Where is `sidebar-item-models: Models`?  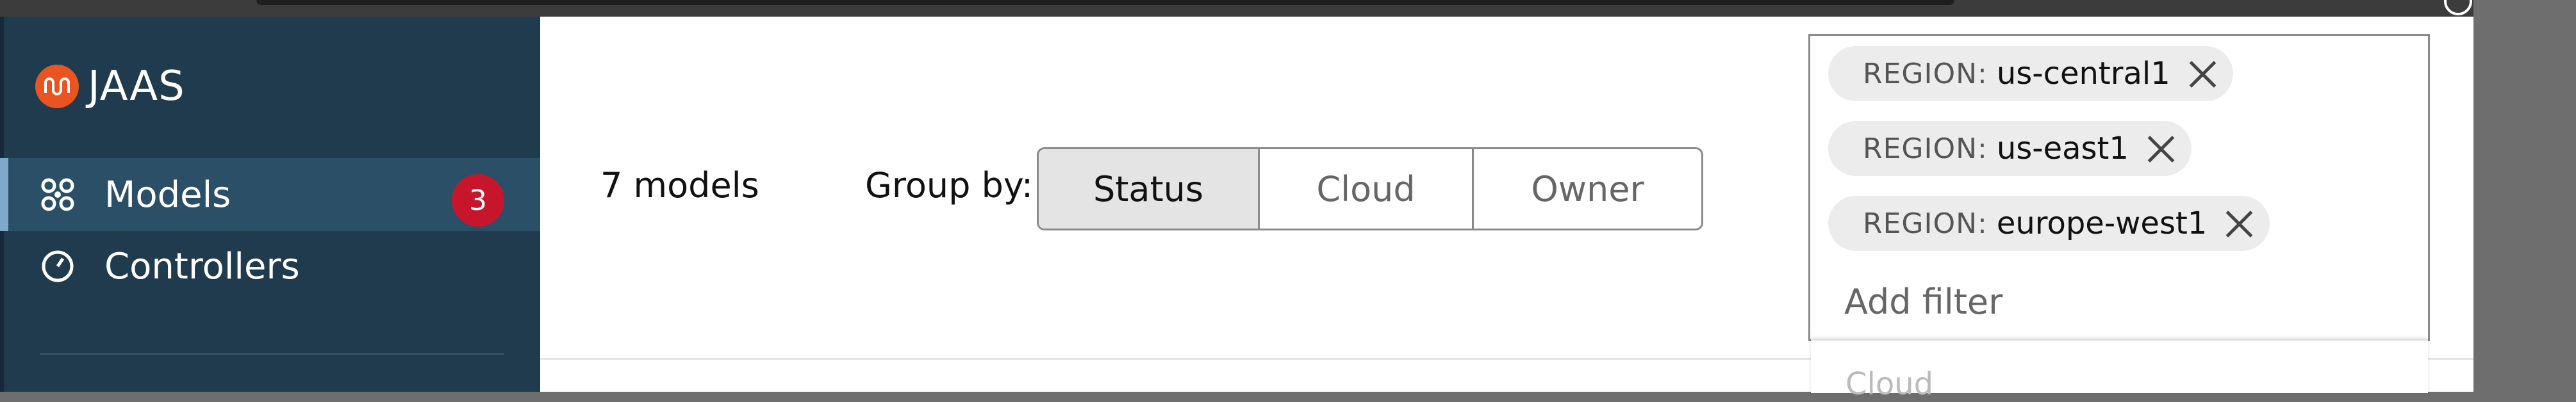 sidebar-item-models: Models is located at coordinates (135, 194).